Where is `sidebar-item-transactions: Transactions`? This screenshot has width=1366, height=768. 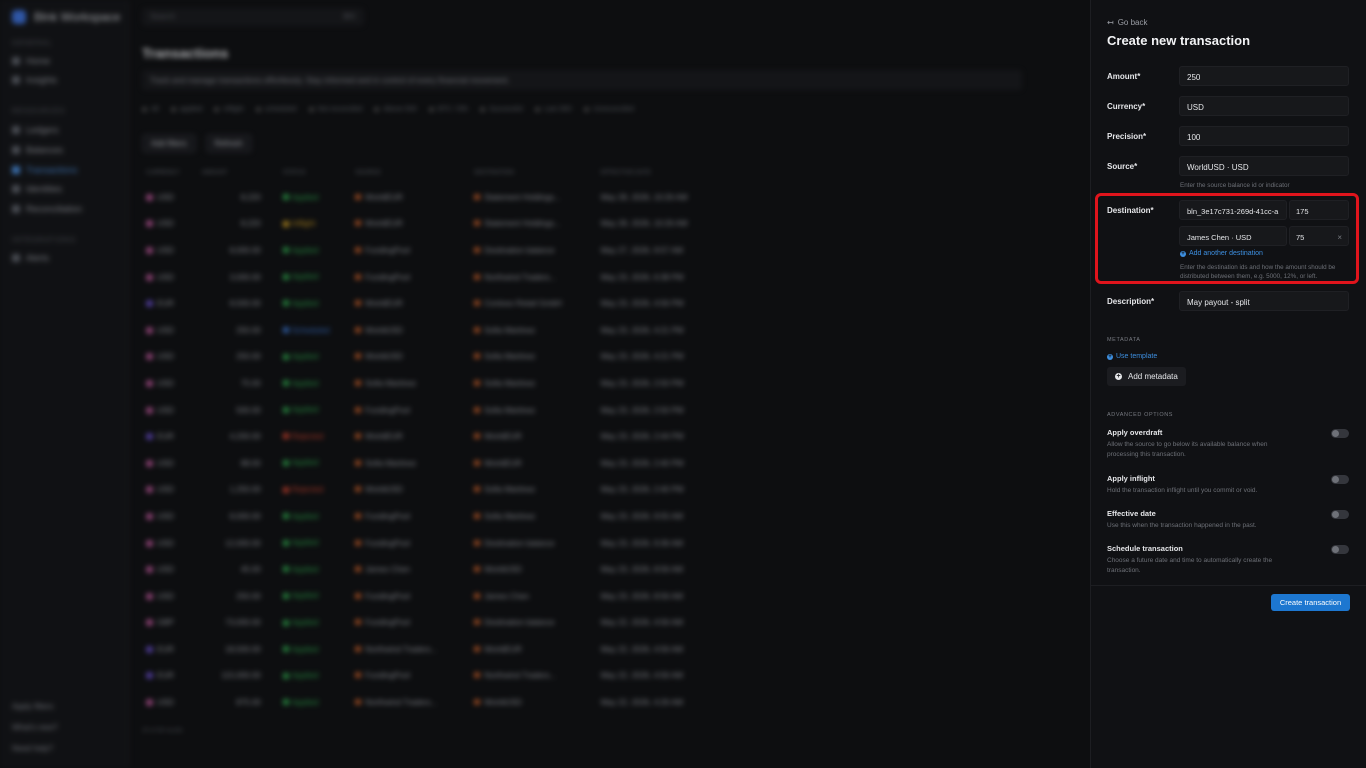 sidebar-item-transactions: Transactions is located at coordinates (44, 170).